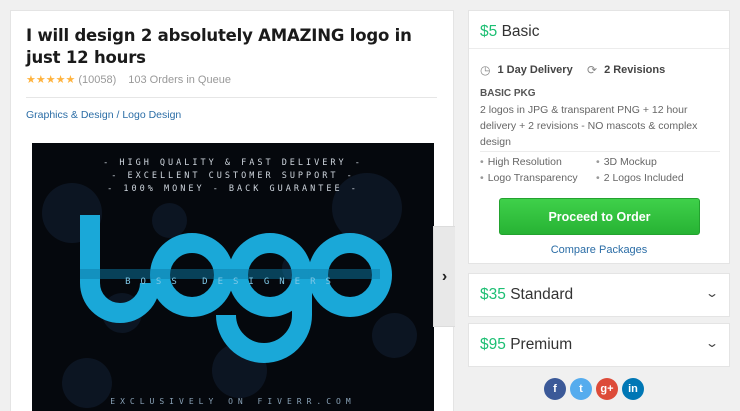 Image resolution: width=740 pixels, height=411 pixels. Describe the element at coordinates (607, 389) in the screenshot. I see `google-plus-icon: g+` at that location.